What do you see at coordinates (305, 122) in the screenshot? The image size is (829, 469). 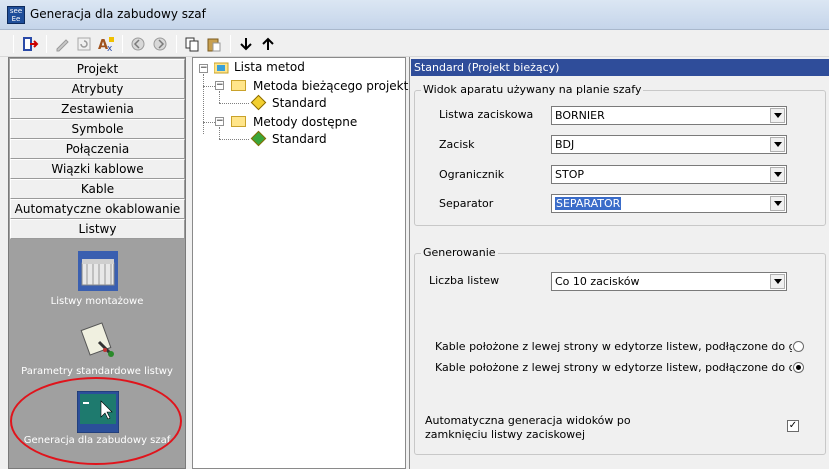 I see `tree-branch-label: Metody dostępne` at bounding box center [305, 122].